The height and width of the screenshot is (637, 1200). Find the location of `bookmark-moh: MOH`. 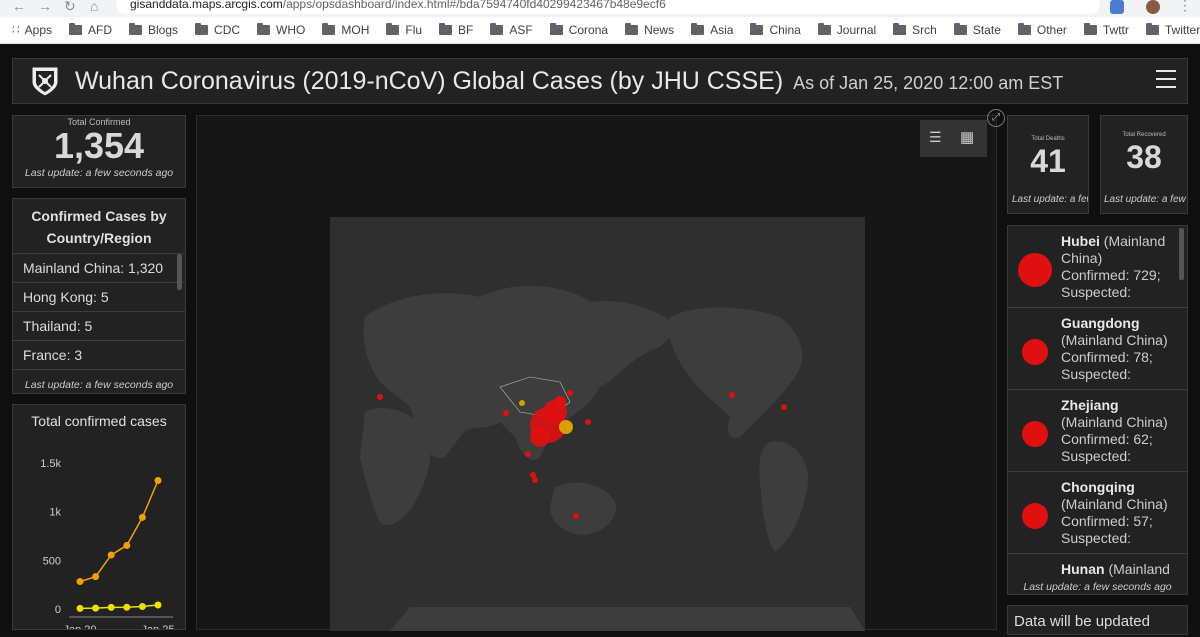

bookmark-moh: MOH is located at coordinates (345, 30).